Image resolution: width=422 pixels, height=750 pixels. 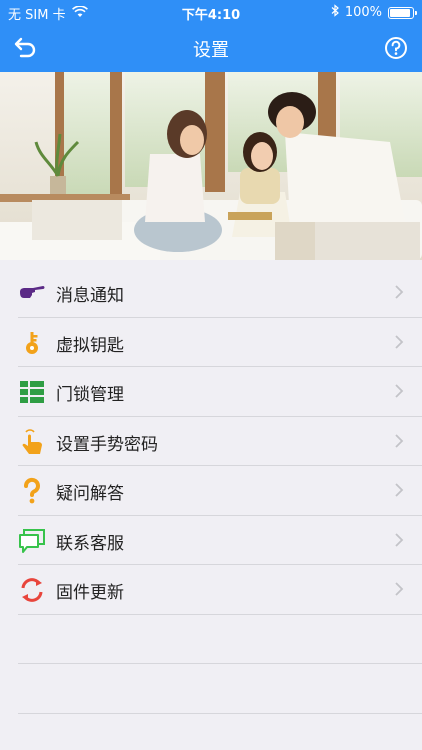 I want to click on menu-item-label: 联系客服, so click(x=90, y=543).